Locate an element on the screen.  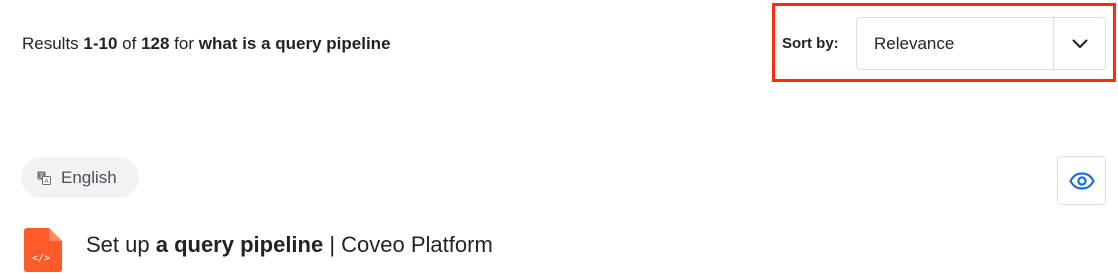
sort-dropdown-toggle is located at coordinates (1079, 43).